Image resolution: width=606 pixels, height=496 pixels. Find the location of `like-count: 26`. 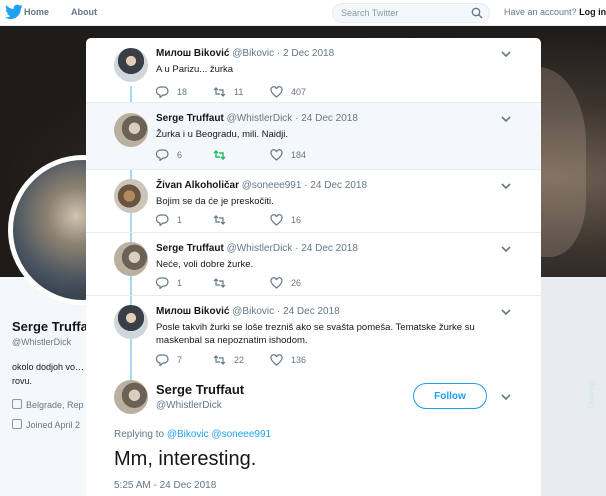

like-count: 26 is located at coordinates (296, 283).